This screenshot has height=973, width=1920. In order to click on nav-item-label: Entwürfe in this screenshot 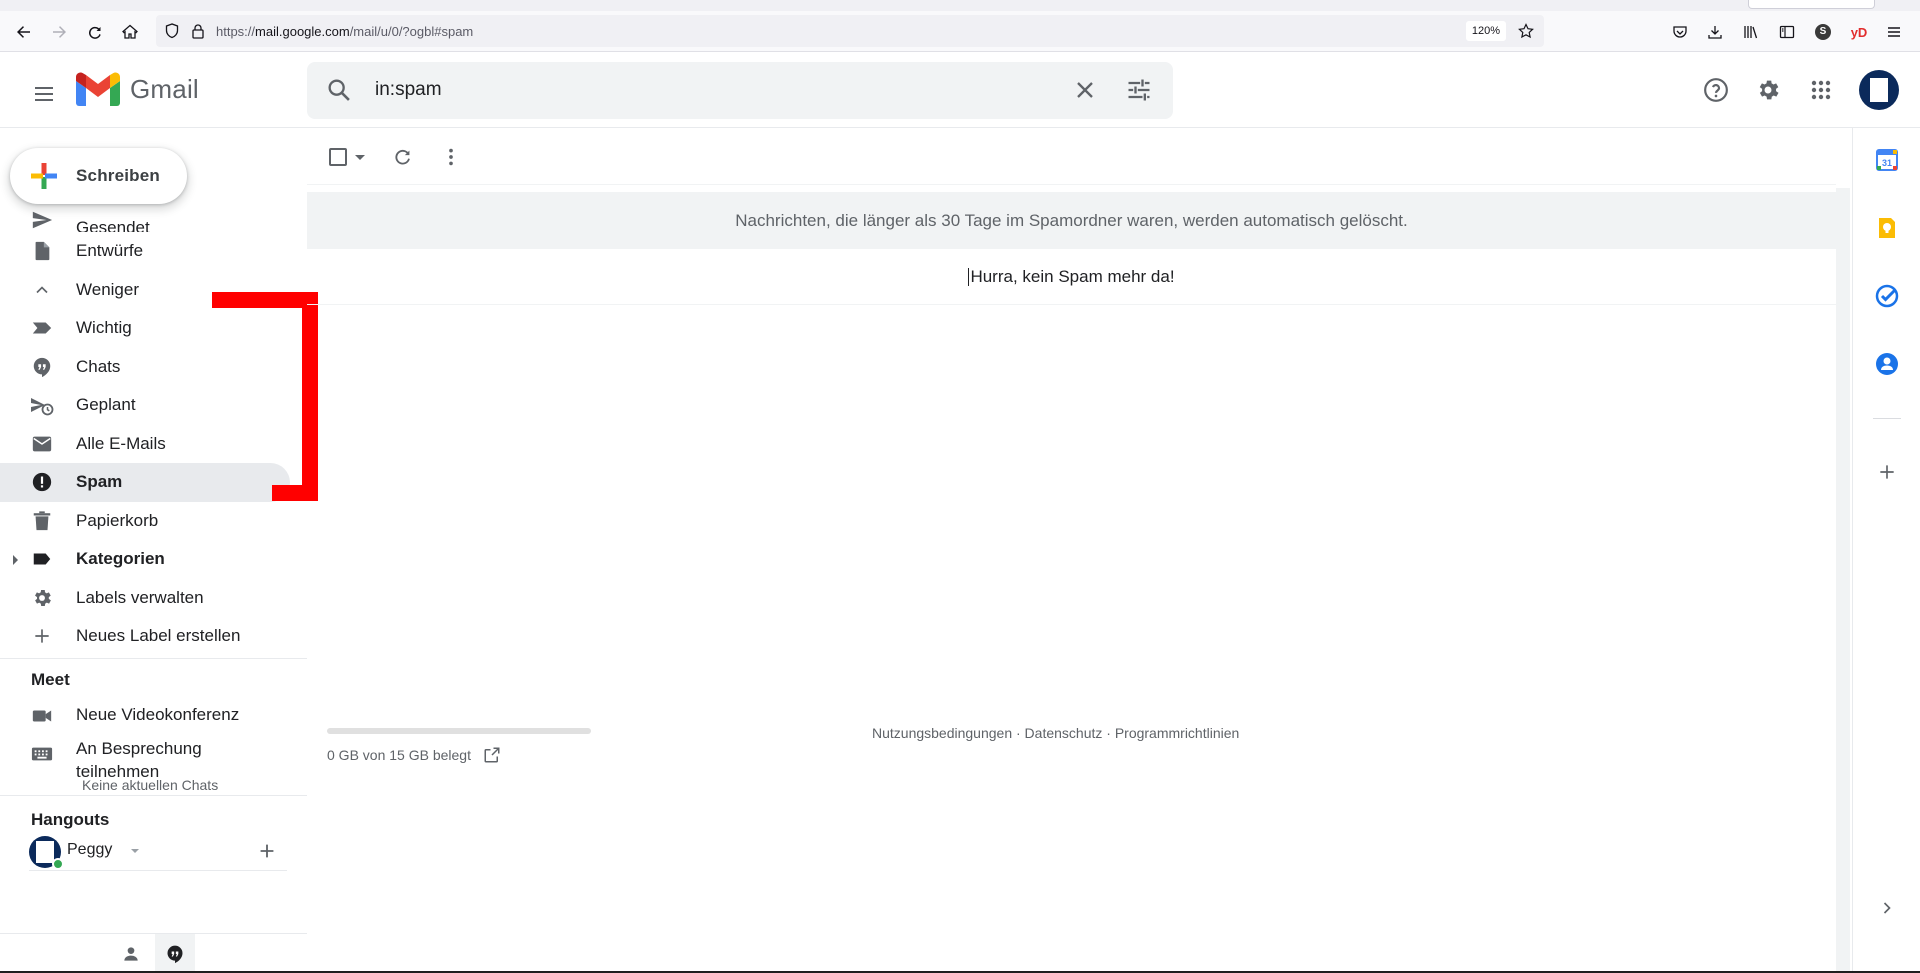, I will do `click(110, 251)`.